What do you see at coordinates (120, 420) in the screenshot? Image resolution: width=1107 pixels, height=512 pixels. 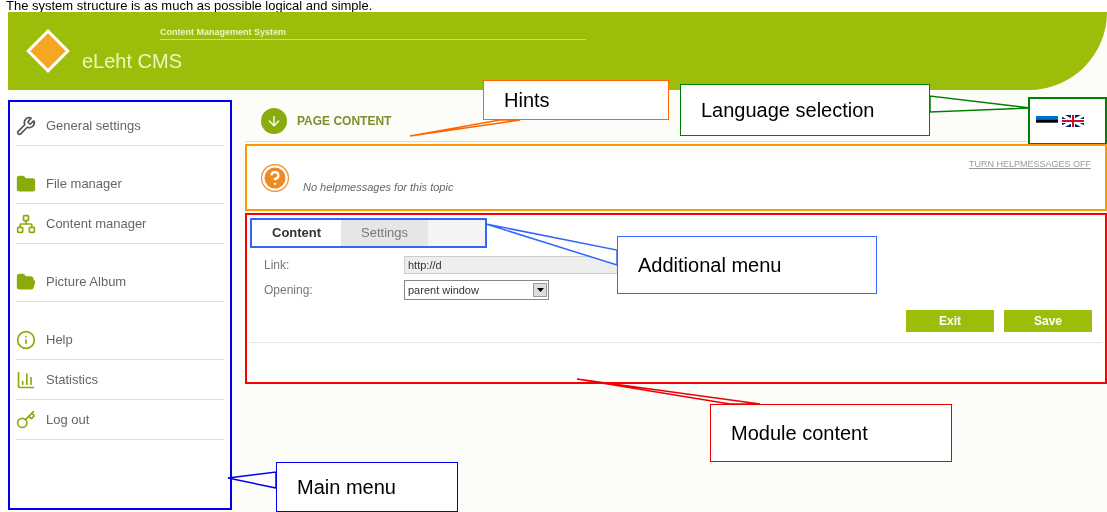 I see `menu-item: Log out` at bounding box center [120, 420].